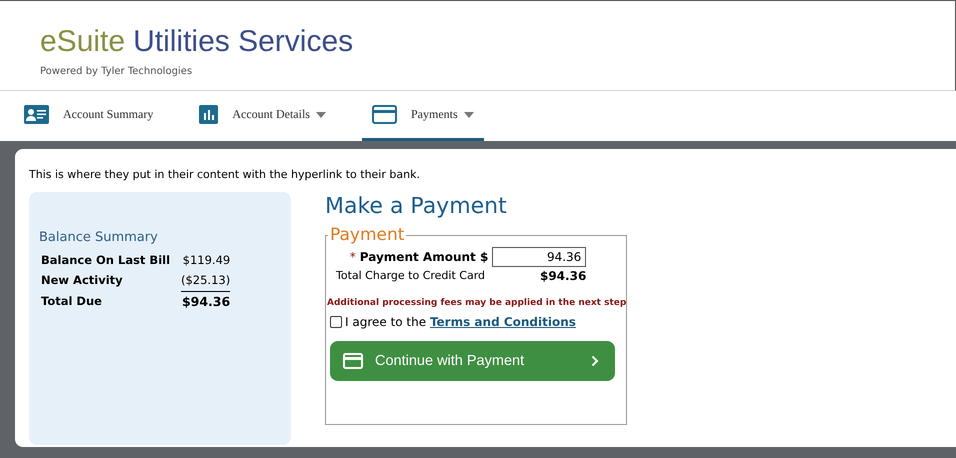 The image size is (956, 458). I want to click on field-label: Payment Amount $, so click(424, 257).